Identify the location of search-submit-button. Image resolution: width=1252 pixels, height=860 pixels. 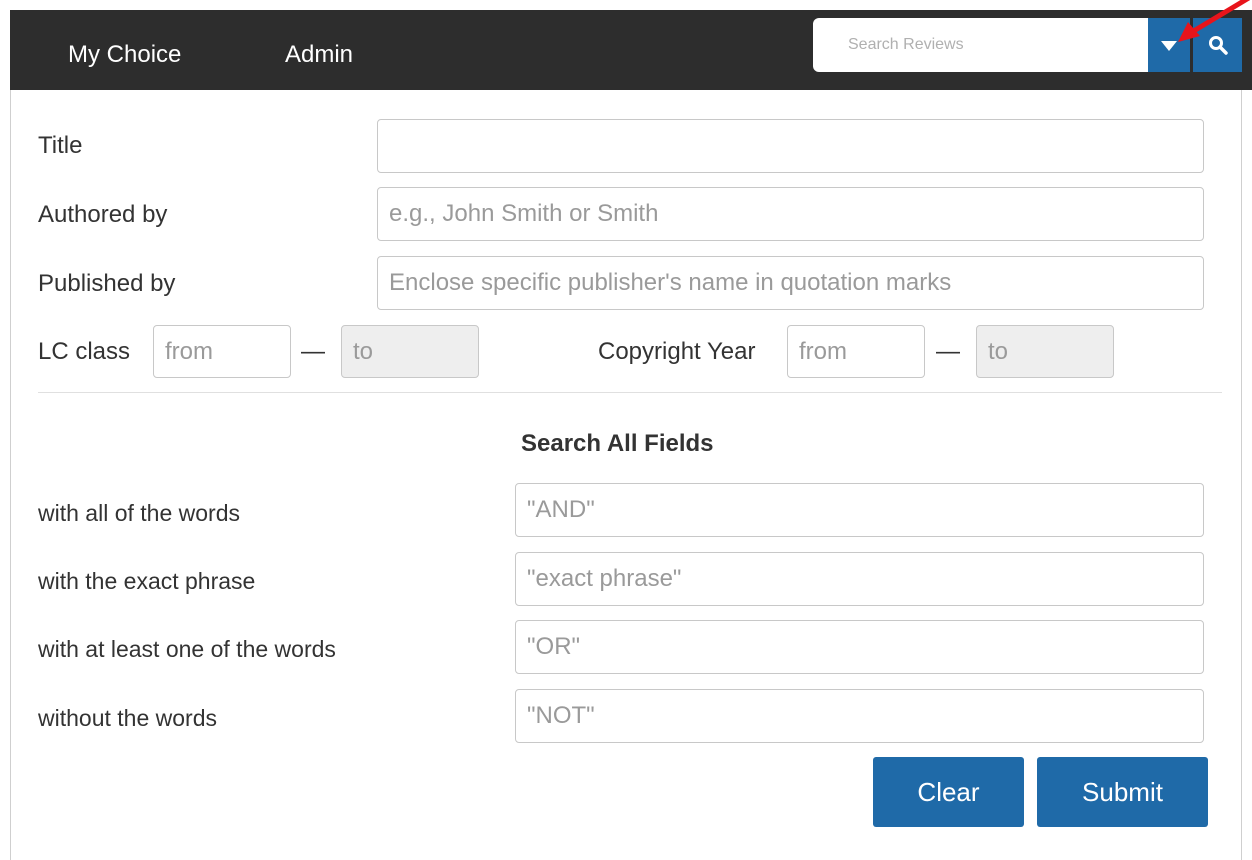
(1217, 45).